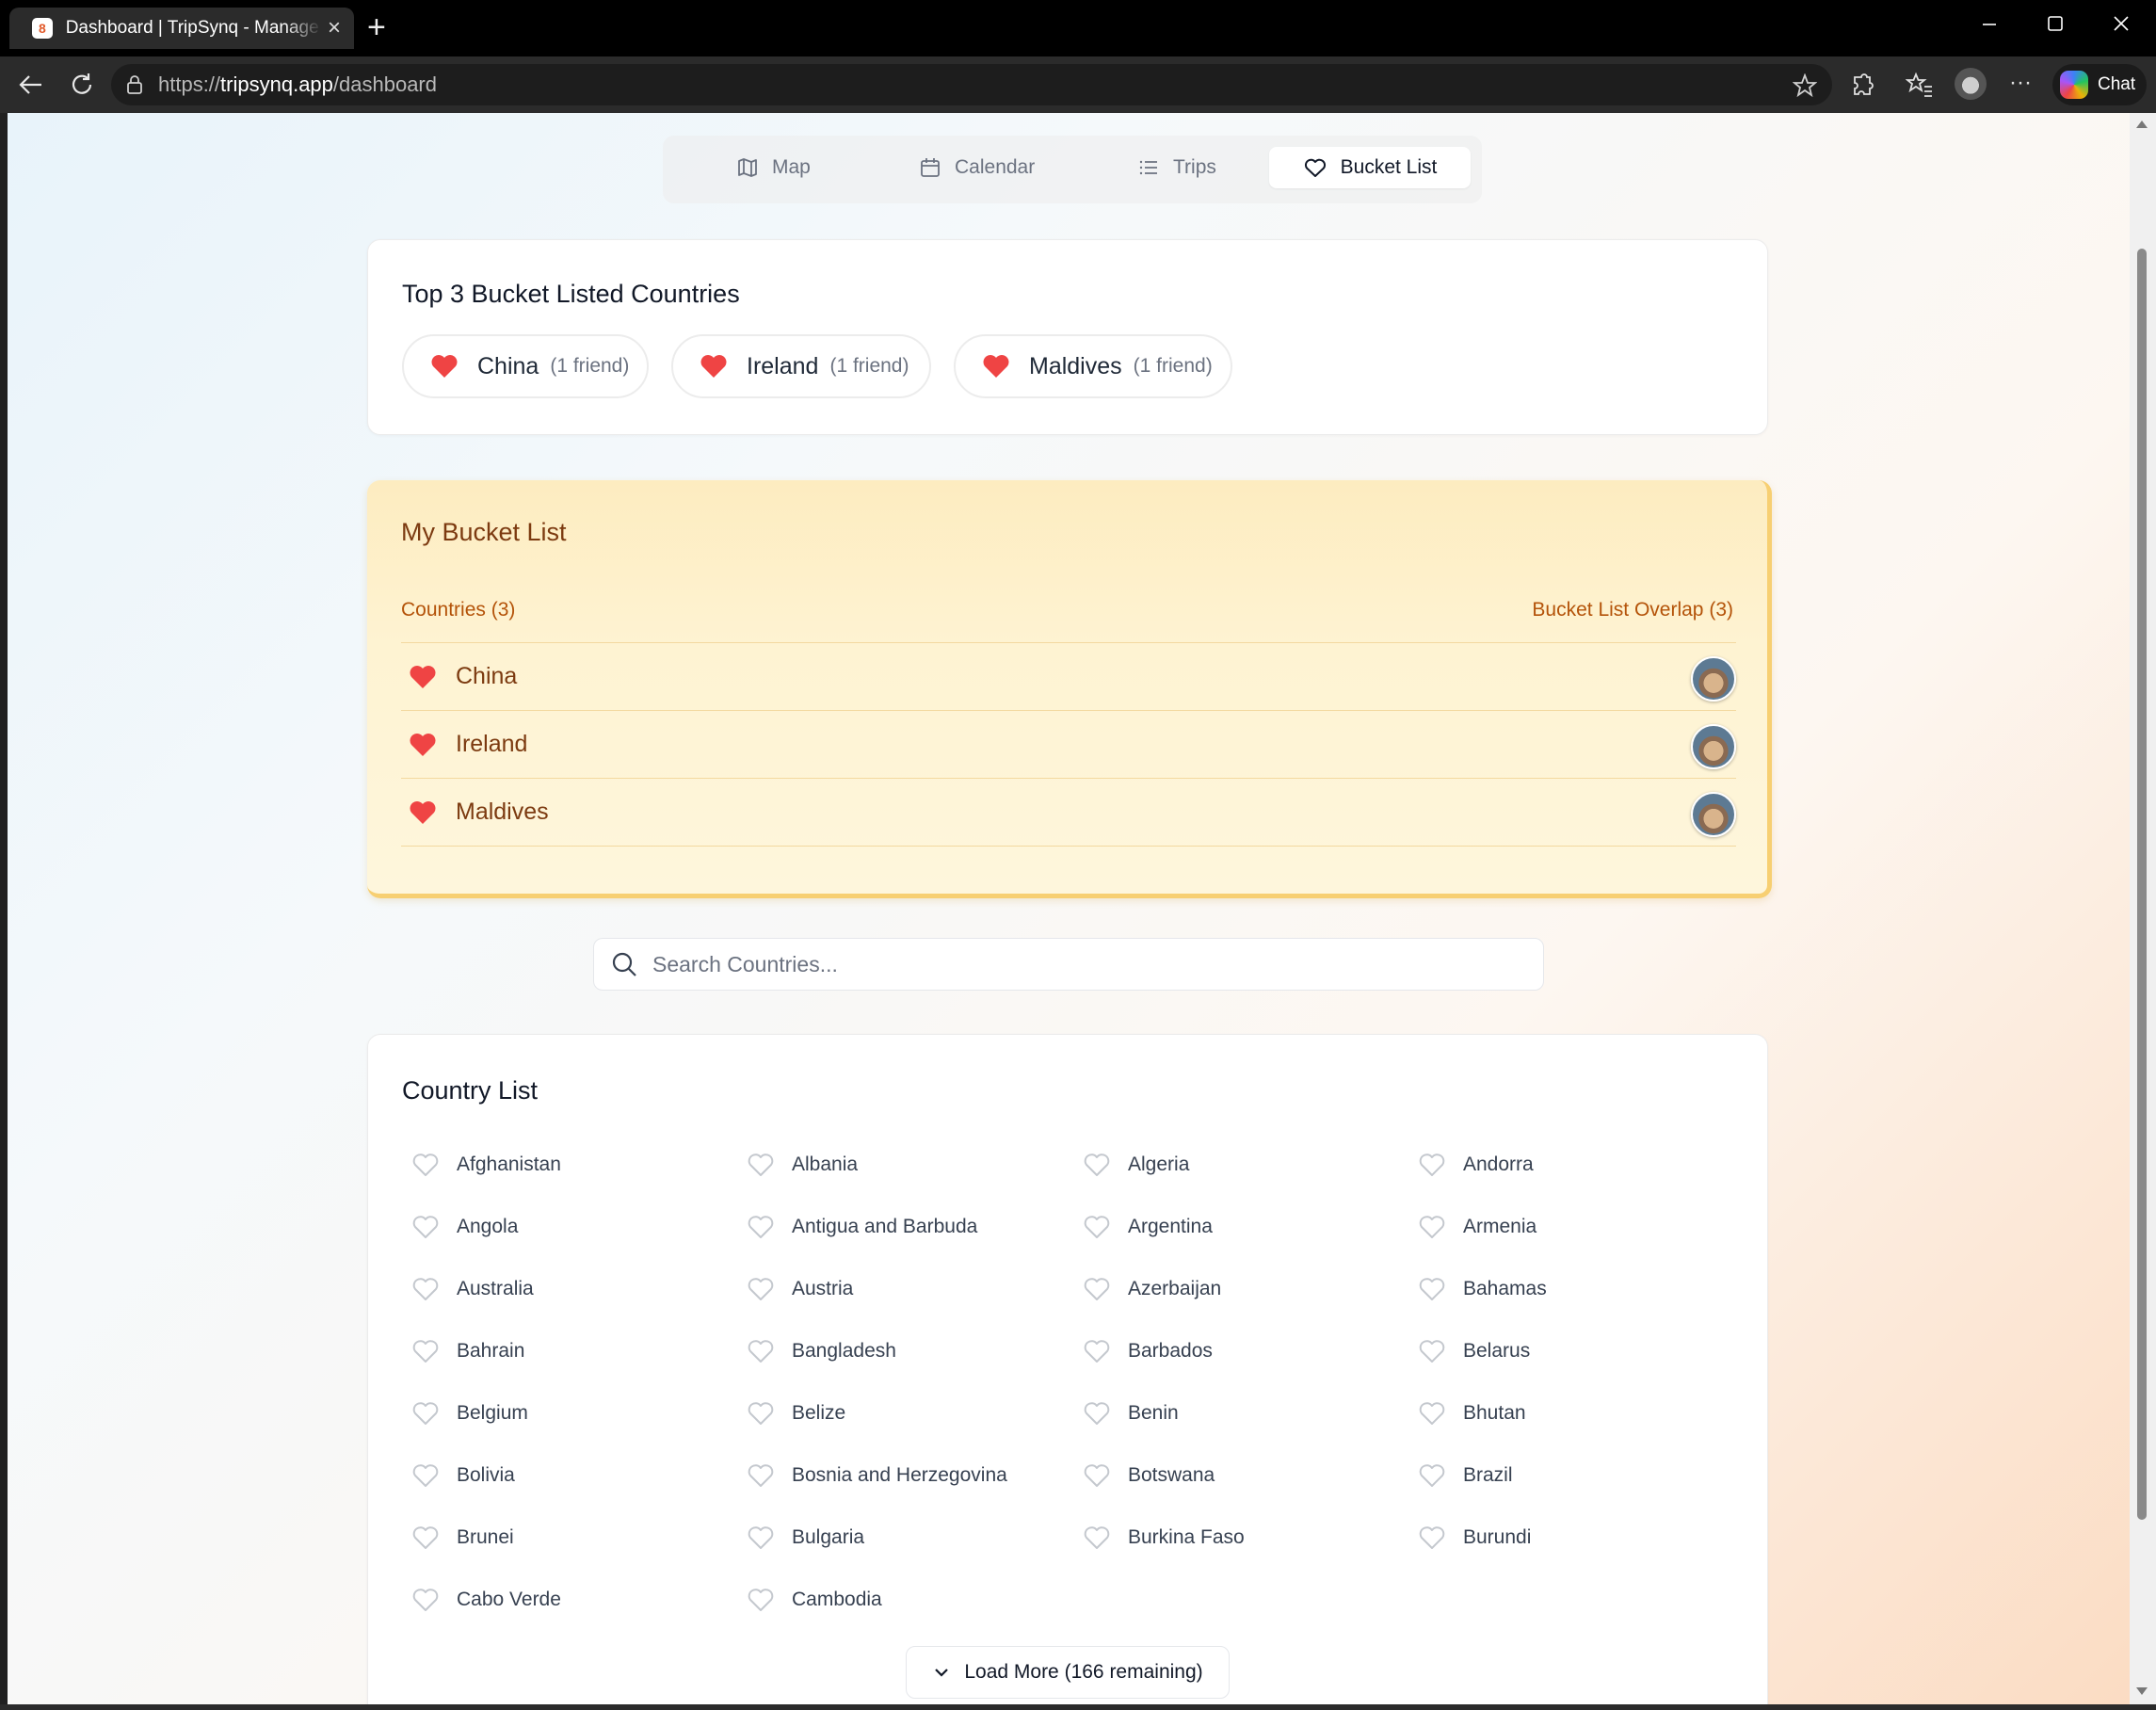  What do you see at coordinates (1136, 1165) in the screenshot?
I see `country-item: Algeria` at bounding box center [1136, 1165].